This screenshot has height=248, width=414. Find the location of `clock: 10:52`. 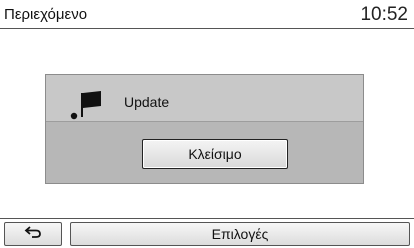

clock: 10:52 is located at coordinates (384, 14).